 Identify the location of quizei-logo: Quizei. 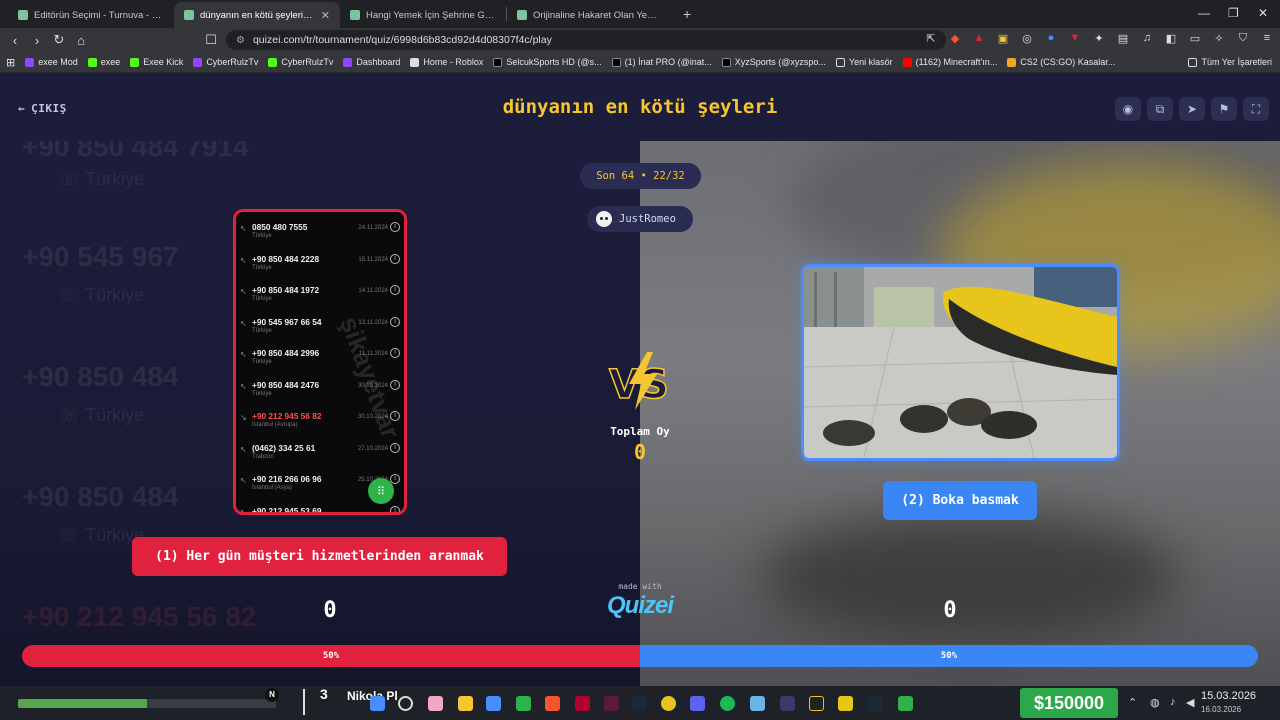
(640, 606).